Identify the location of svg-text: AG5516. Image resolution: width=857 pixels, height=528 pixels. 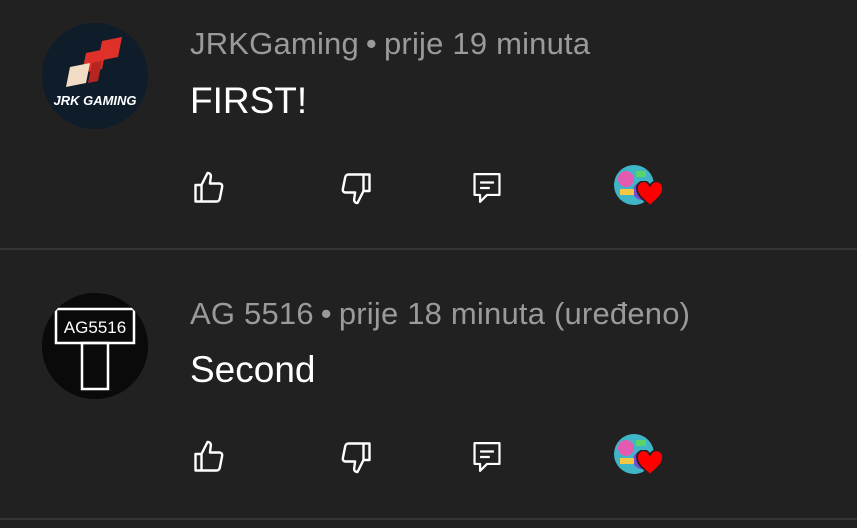
(95, 327).